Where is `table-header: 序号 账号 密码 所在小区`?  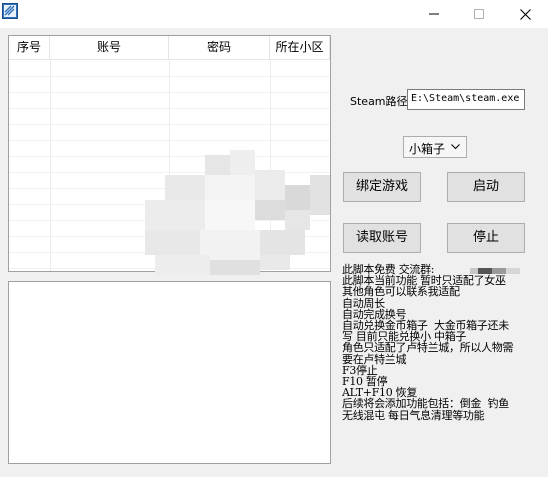 table-header: 序号 账号 密码 所在小区 is located at coordinates (169, 48).